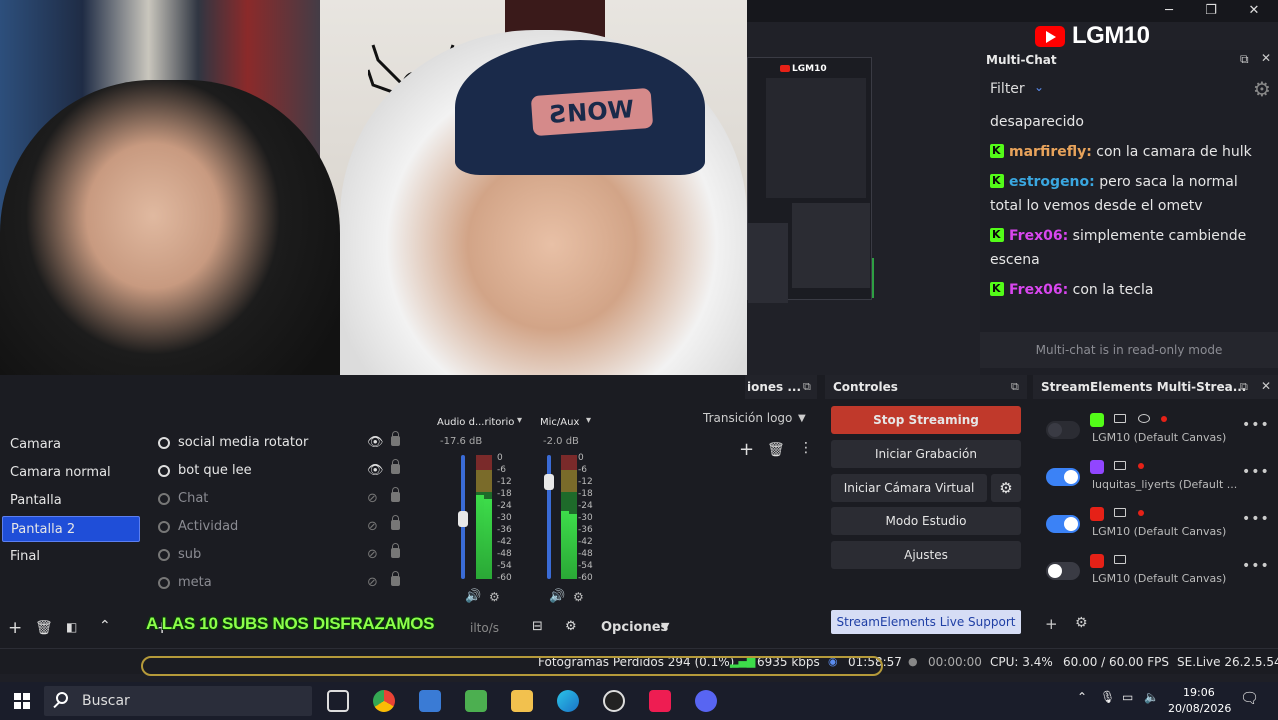  Describe the element at coordinates (776, 450) in the screenshot. I see `delete-transition-icon: 🗑` at that location.